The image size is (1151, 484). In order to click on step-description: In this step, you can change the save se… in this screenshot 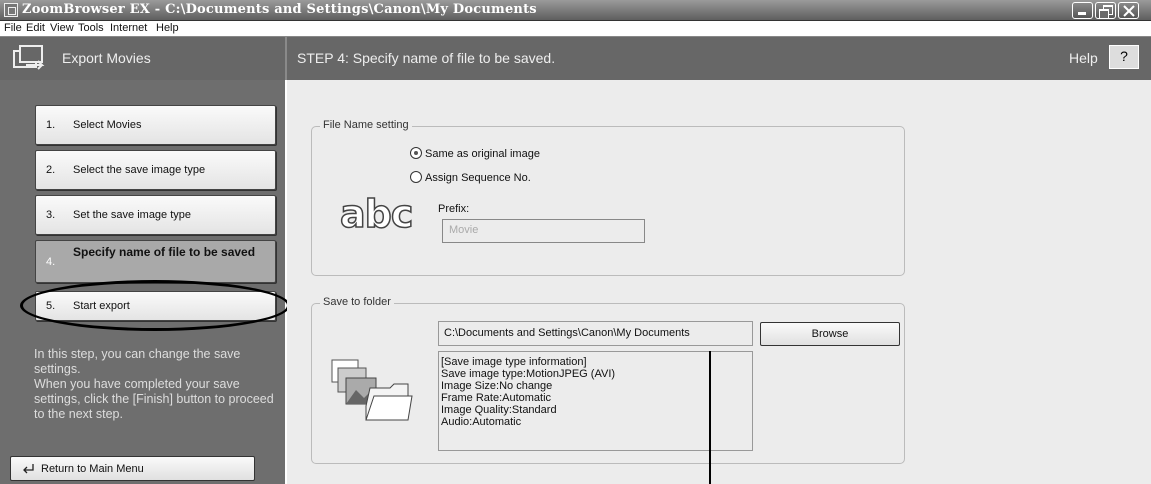, I will do `click(154, 384)`.